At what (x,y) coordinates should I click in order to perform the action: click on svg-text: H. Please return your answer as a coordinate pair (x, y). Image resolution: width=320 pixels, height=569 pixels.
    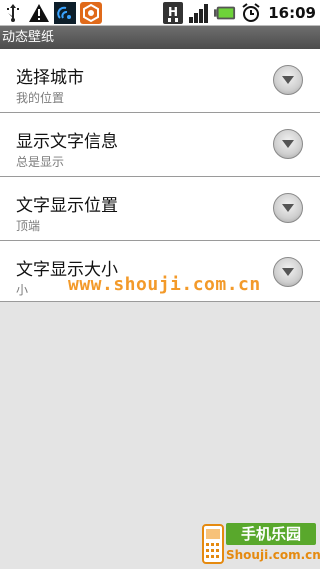
    Looking at the image, I should click on (173, 12).